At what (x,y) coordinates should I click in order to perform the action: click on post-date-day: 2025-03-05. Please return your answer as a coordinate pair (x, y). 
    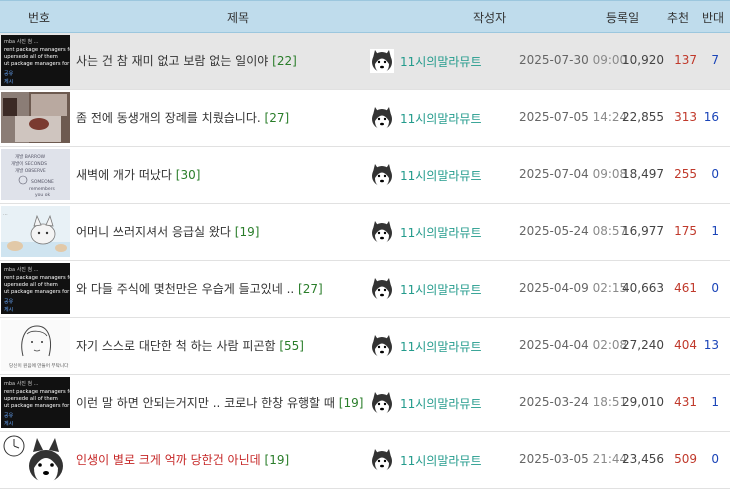
    Looking at the image, I should click on (554, 459).